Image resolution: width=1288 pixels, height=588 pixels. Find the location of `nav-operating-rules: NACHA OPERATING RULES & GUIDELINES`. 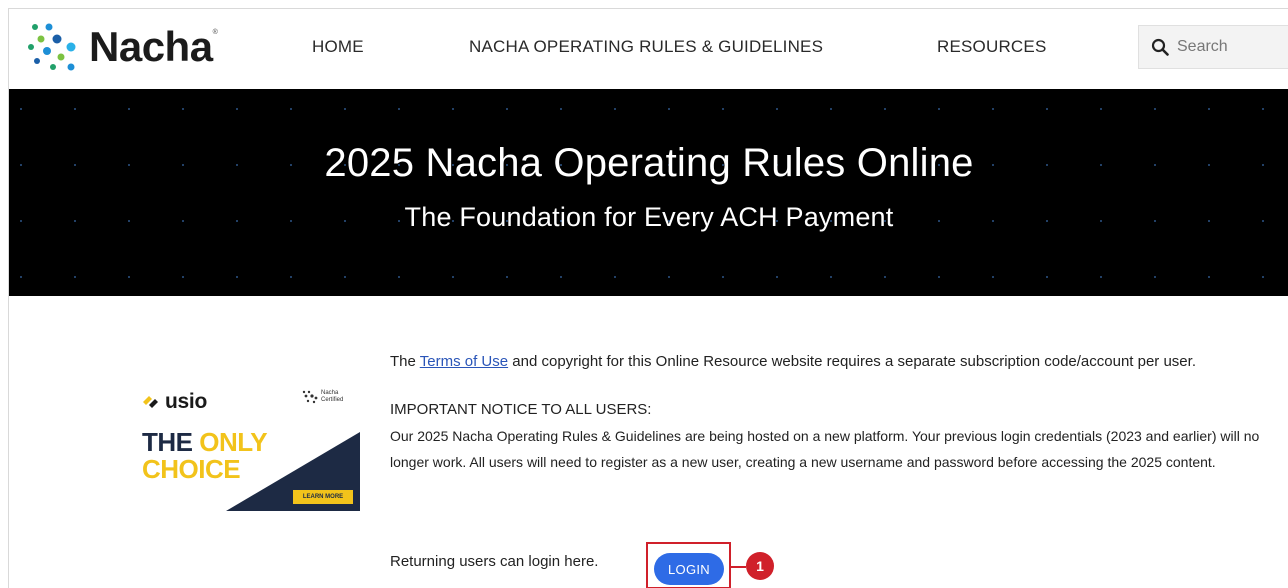

nav-operating-rules: NACHA OPERATING RULES & GUIDELINES is located at coordinates (646, 47).